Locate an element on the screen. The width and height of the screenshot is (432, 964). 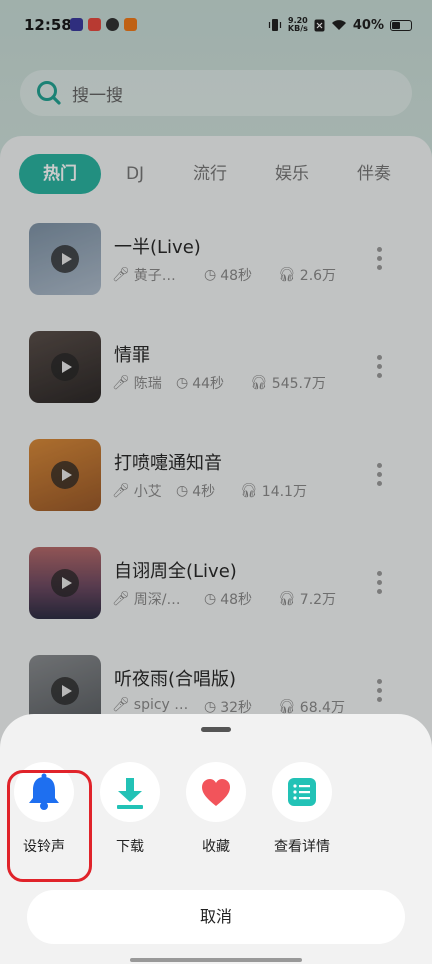
drag-handle is located at coordinates (216, 729).